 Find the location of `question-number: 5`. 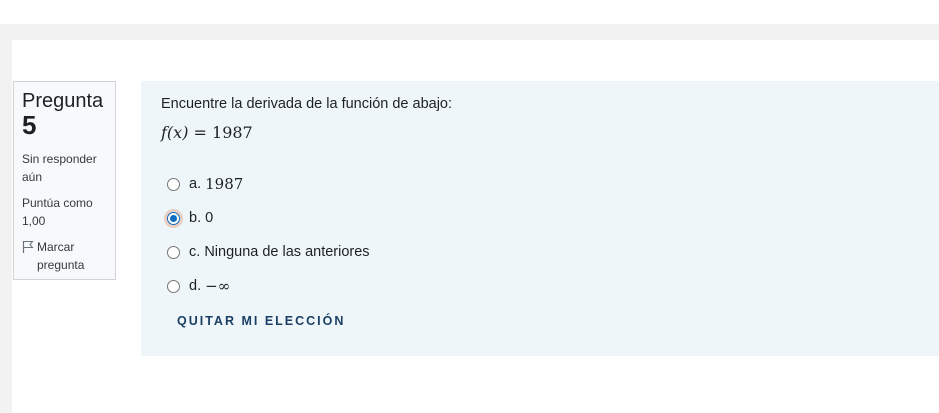

question-number: 5 is located at coordinates (29, 125).